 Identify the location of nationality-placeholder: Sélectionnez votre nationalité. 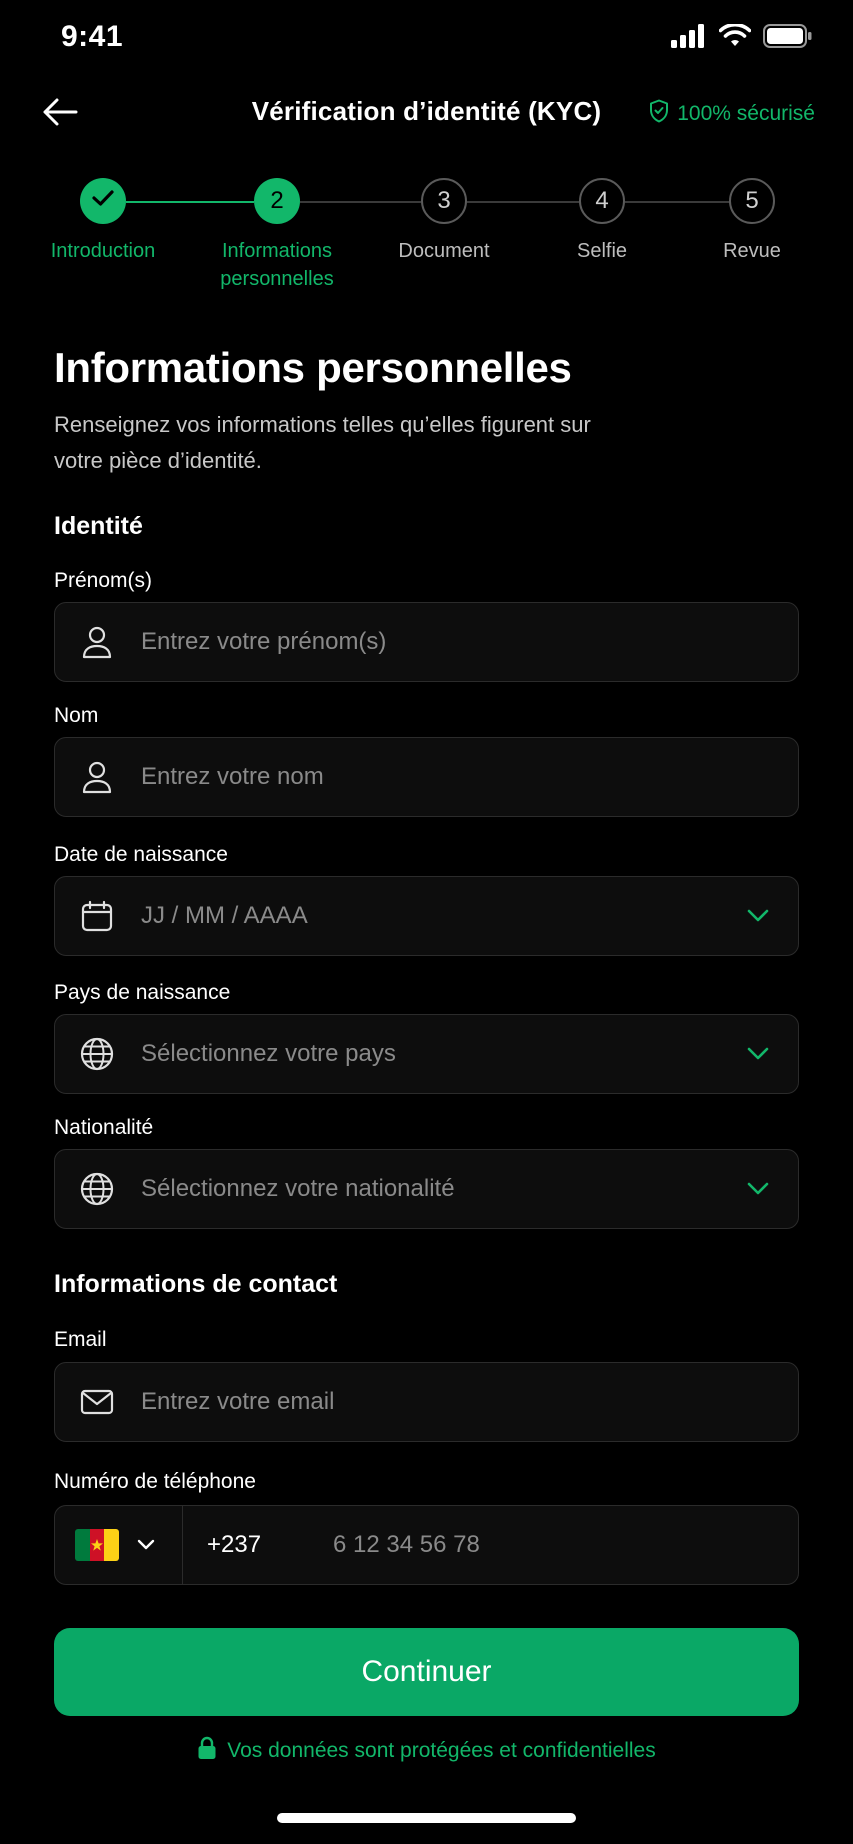
(298, 1188).